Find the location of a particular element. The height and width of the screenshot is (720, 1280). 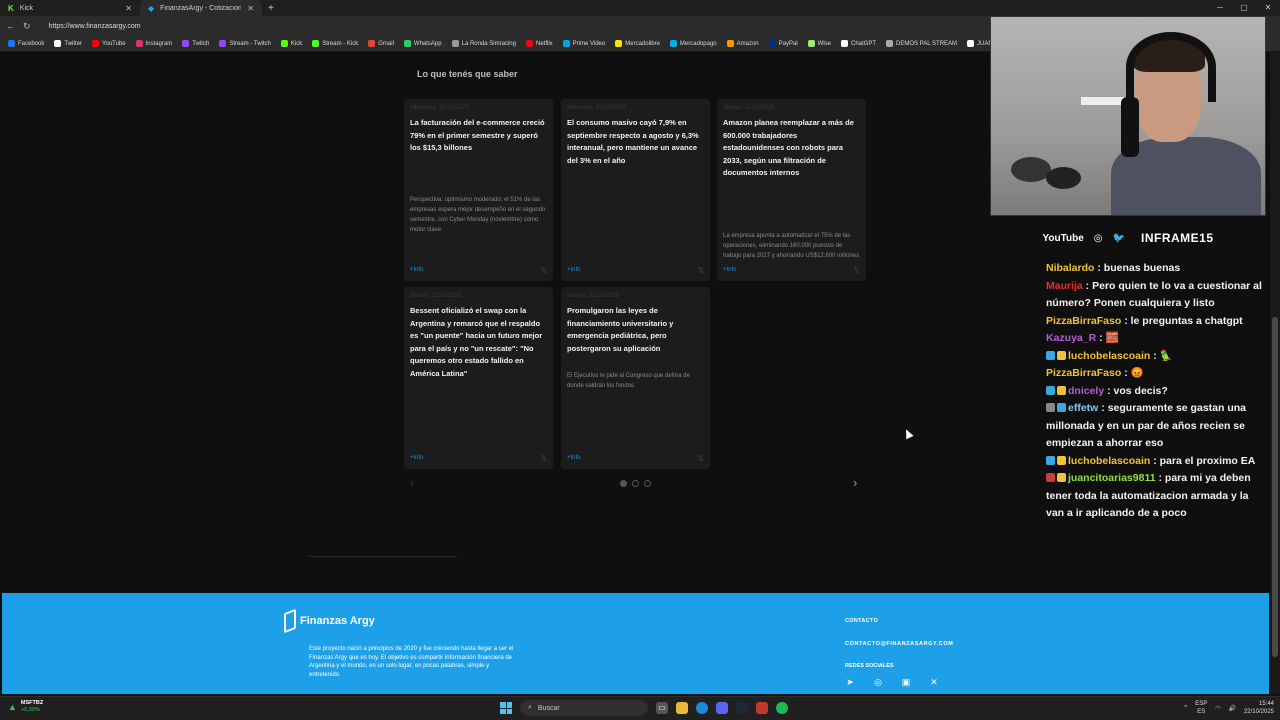

carousel-next-icon: › is located at coordinates (855, 482).